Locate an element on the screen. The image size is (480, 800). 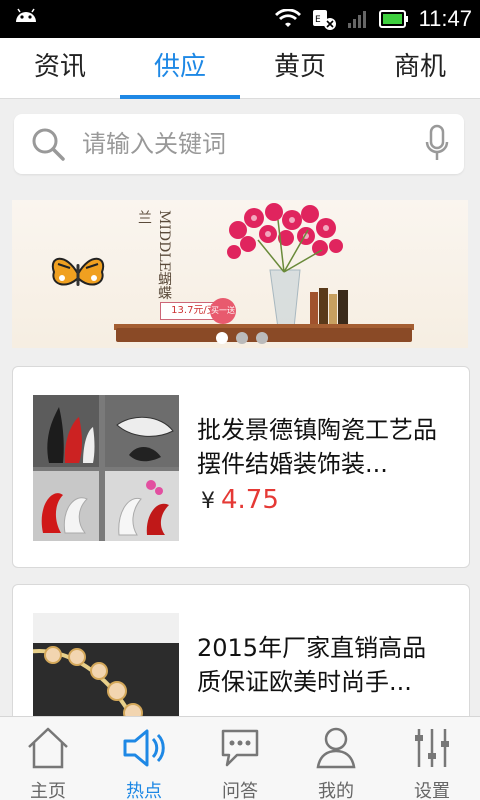
nav-settings-label: 设置 is located at coordinates (432, 790).